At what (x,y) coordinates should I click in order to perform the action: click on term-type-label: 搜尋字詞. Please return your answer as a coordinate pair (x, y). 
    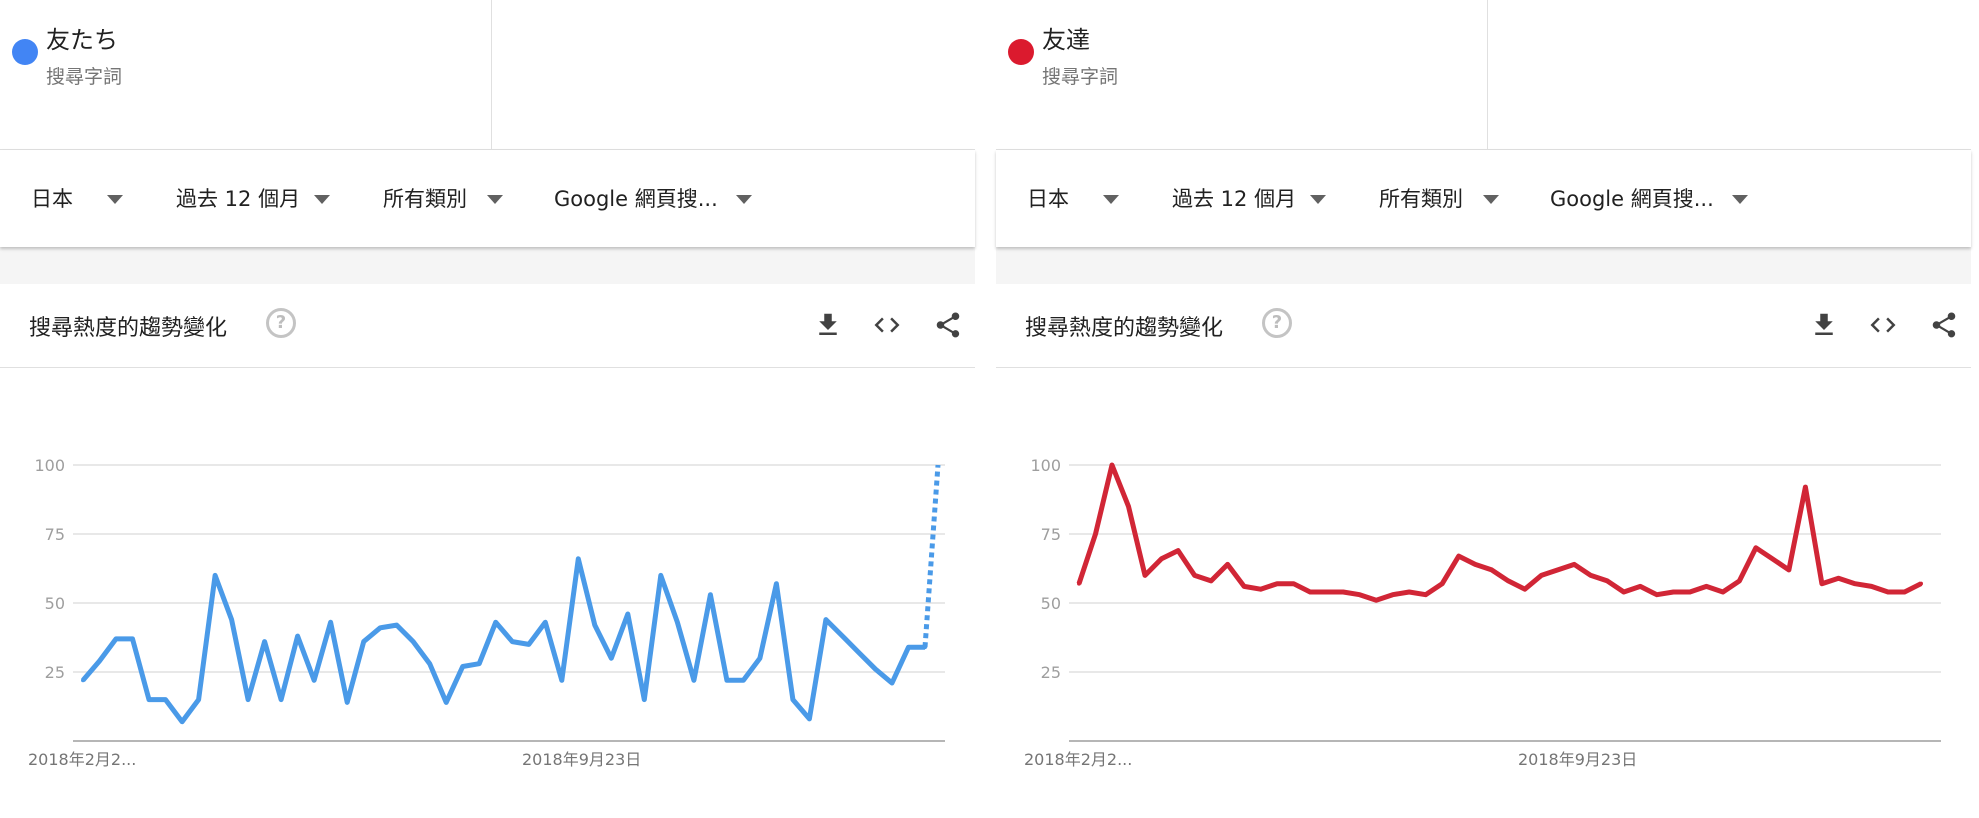
    Looking at the image, I should click on (84, 77).